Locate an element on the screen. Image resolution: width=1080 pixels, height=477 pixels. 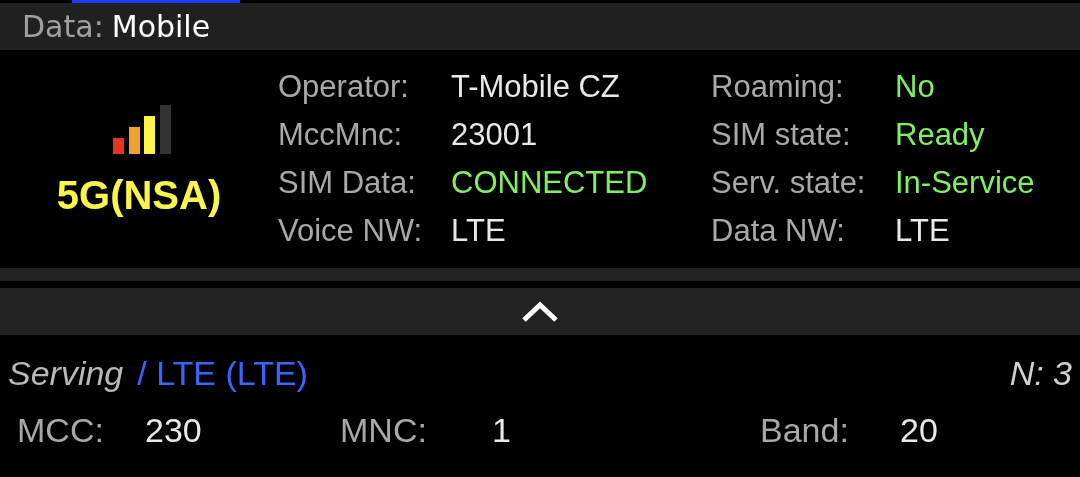
serving-technology: / LTE (LTE) is located at coordinates (222, 373).